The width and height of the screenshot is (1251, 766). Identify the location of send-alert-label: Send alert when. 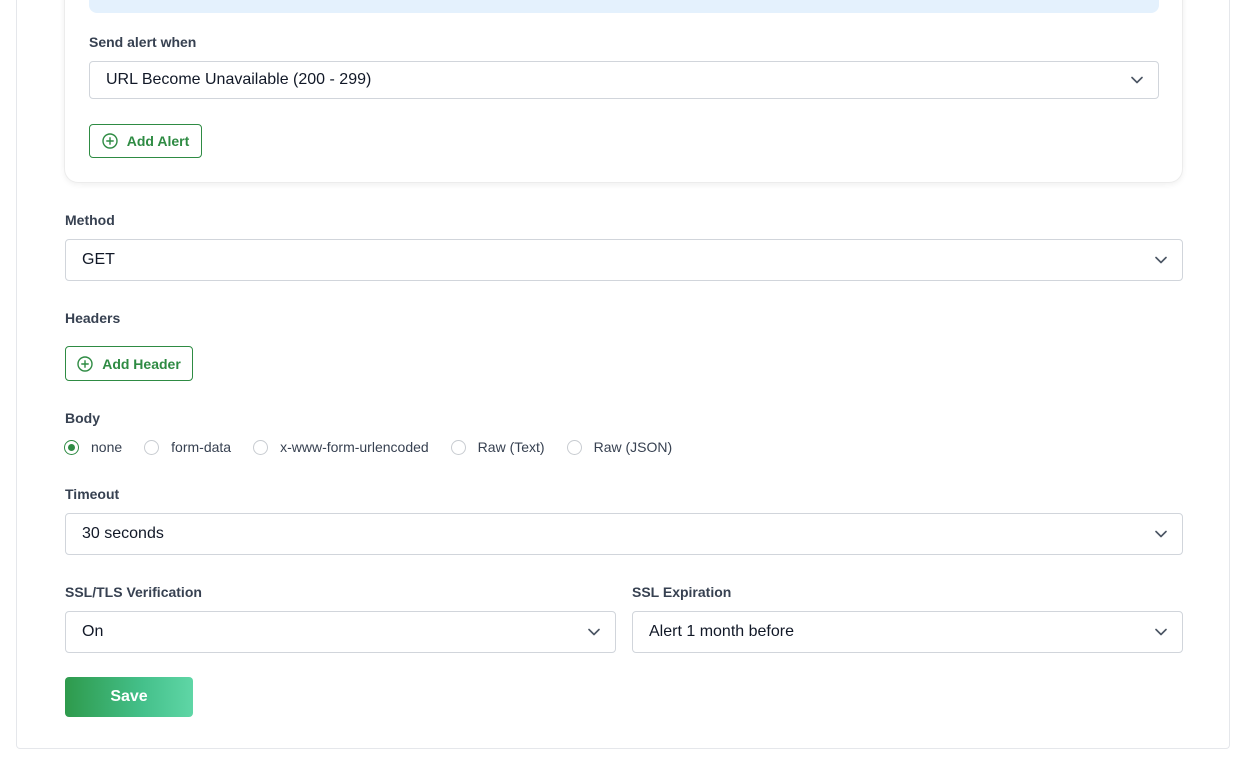
(143, 42).